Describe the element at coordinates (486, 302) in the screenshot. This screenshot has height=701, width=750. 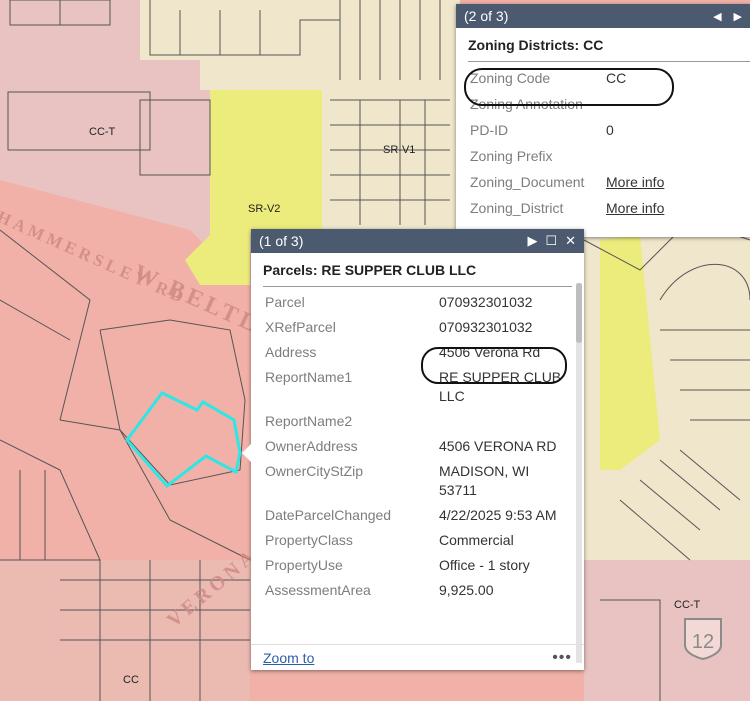
I see `parcel-value: 070932301032` at that location.